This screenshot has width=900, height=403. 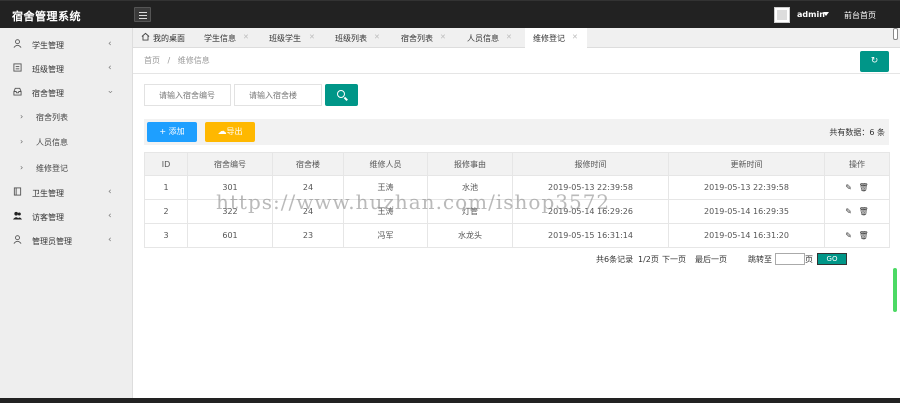 I want to click on search-icon, so click(x=341, y=94).